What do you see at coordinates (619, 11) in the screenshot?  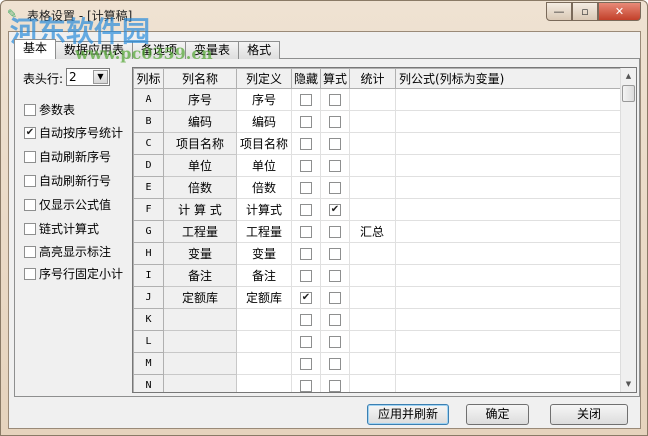 I see `close-window-button: ✕` at bounding box center [619, 11].